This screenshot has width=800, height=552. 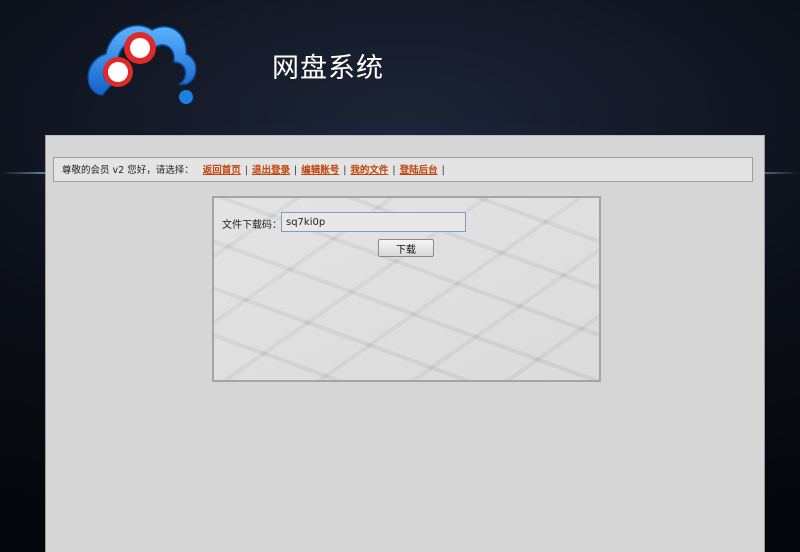 I want to click on nav-link-my-files: 我的文件, so click(x=369, y=170).